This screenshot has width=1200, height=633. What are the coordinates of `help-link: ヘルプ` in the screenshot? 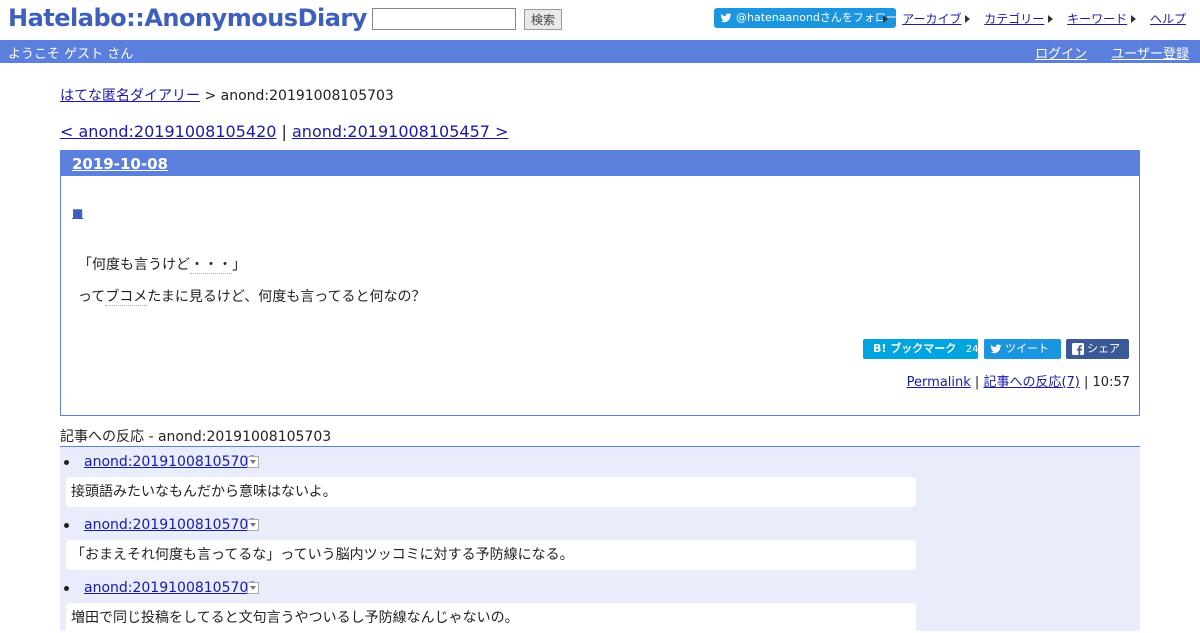 It's located at (1168, 19).